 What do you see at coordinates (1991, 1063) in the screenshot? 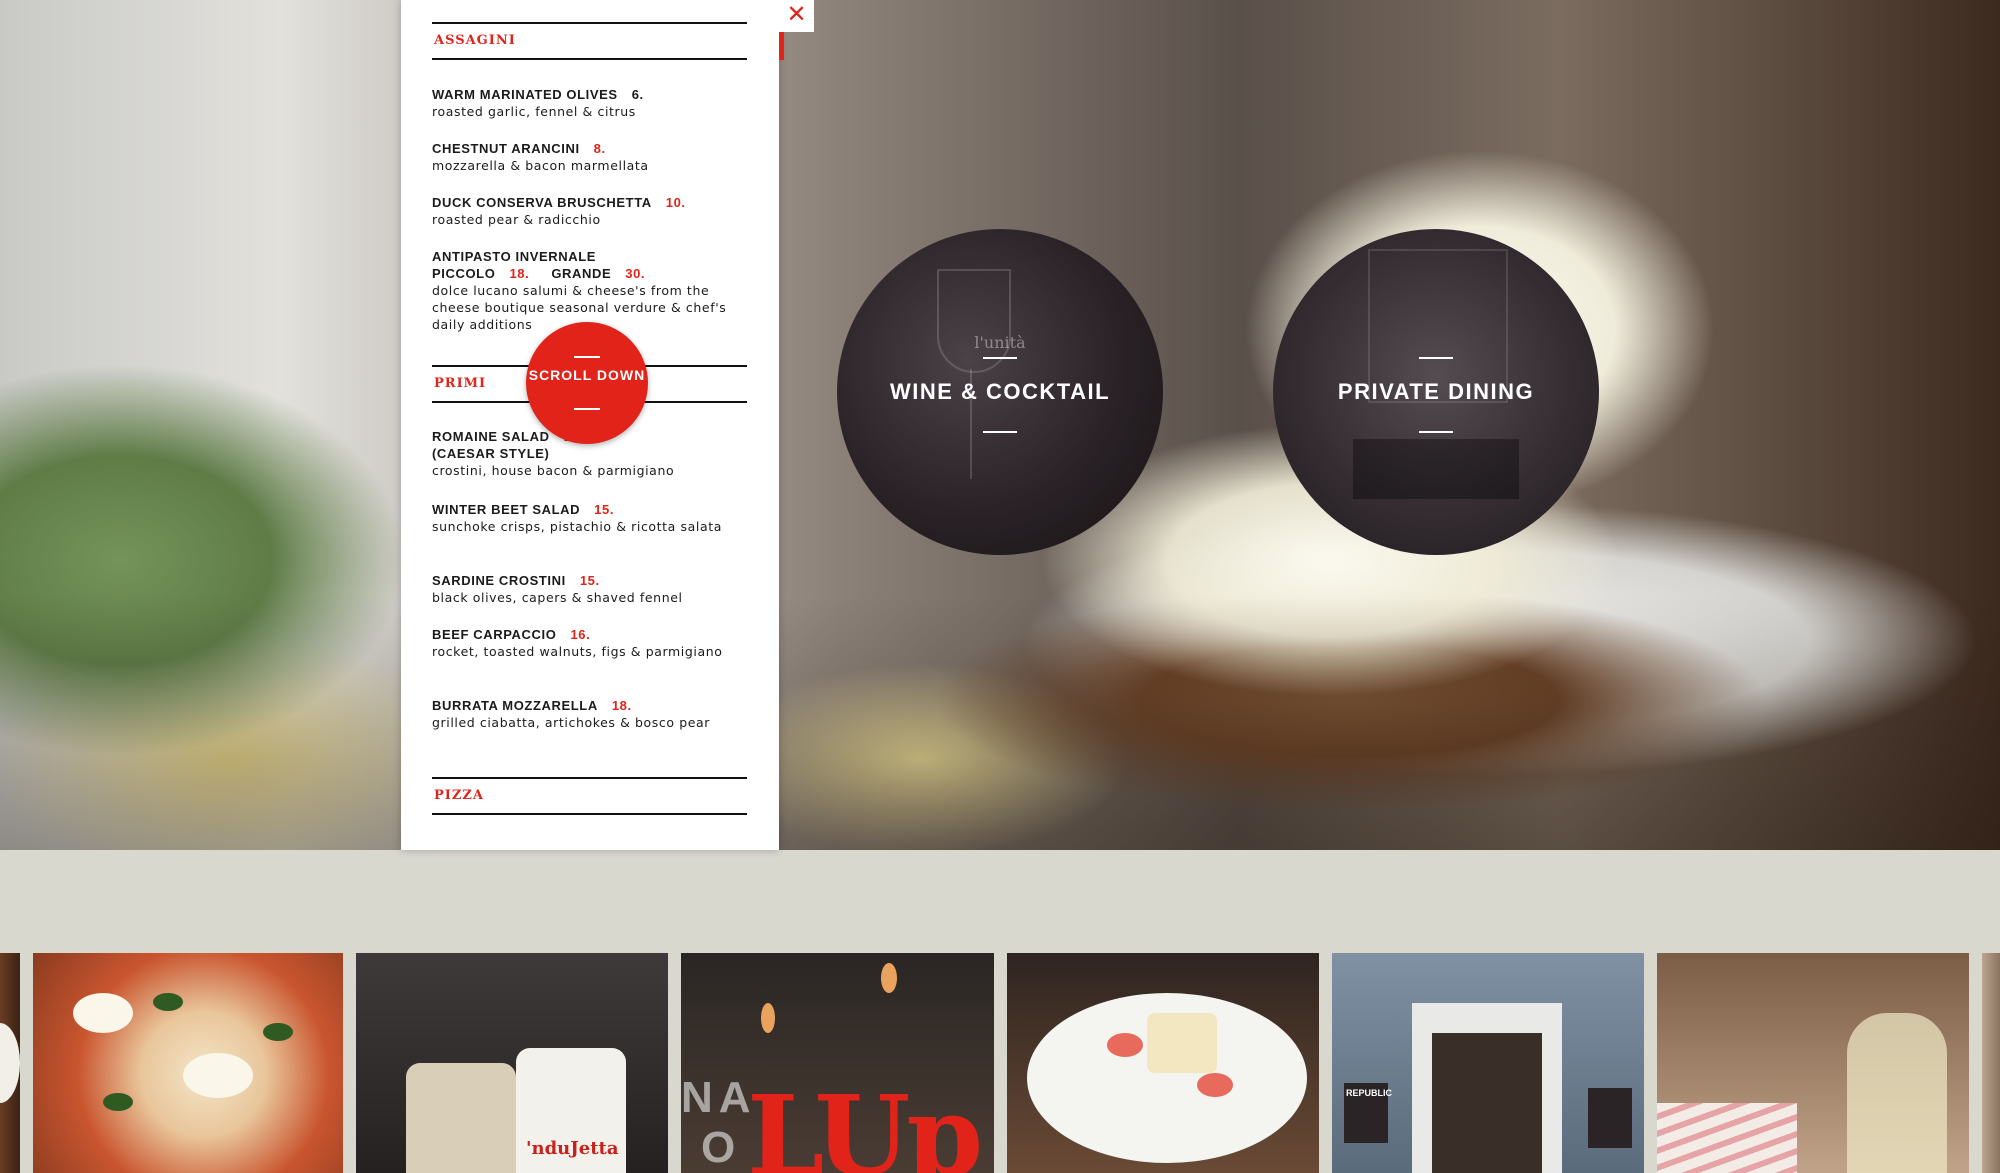
I see `thumbnail-partial-right` at bounding box center [1991, 1063].